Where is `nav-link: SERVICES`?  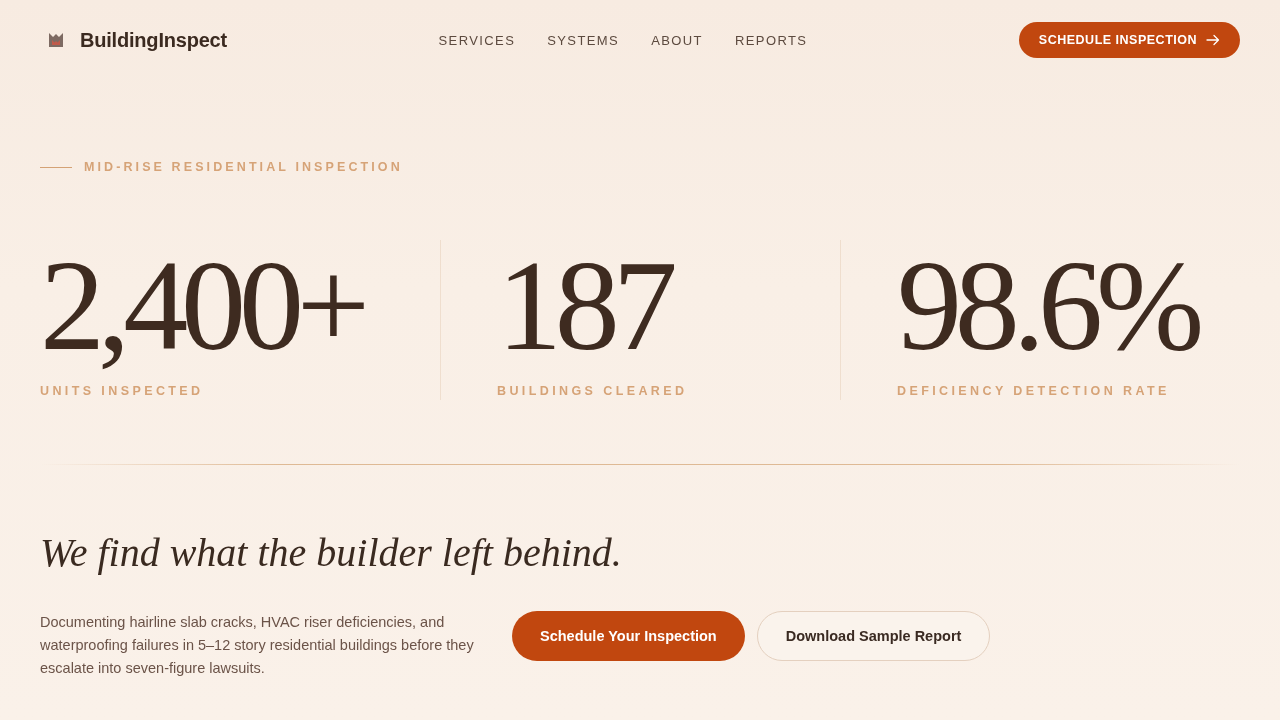 nav-link: SERVICES is located at coordinates (477, 40).